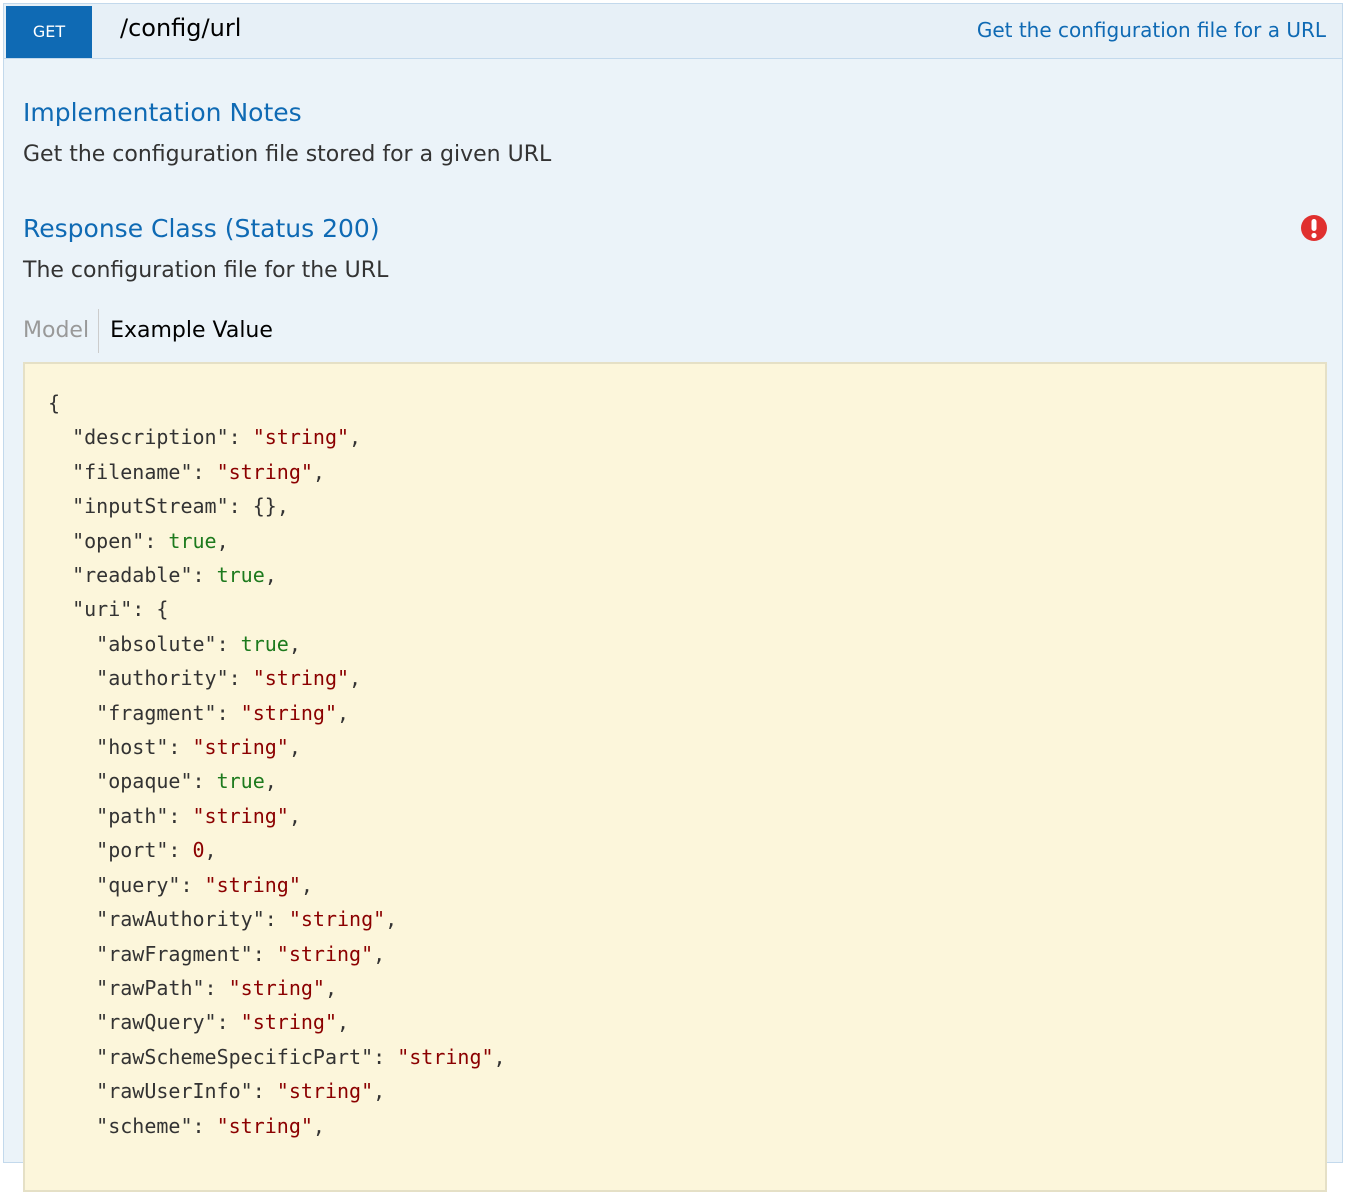 This screenshot has height=1192, width=1347. I want to click on json-line: "authority": "string",, so click(229, 678).